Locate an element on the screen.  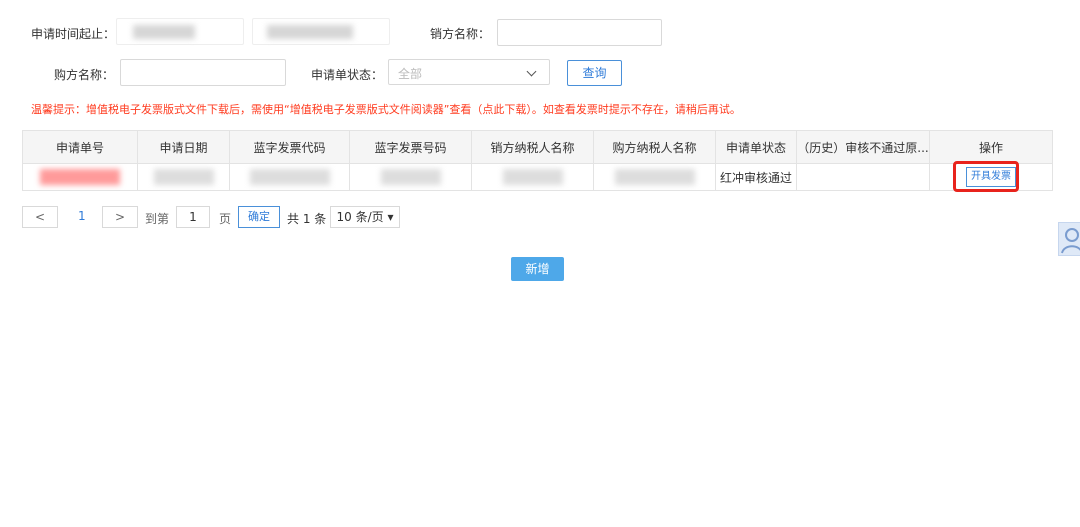
goto-page-input: 1 is located at coordinates (193, 217).